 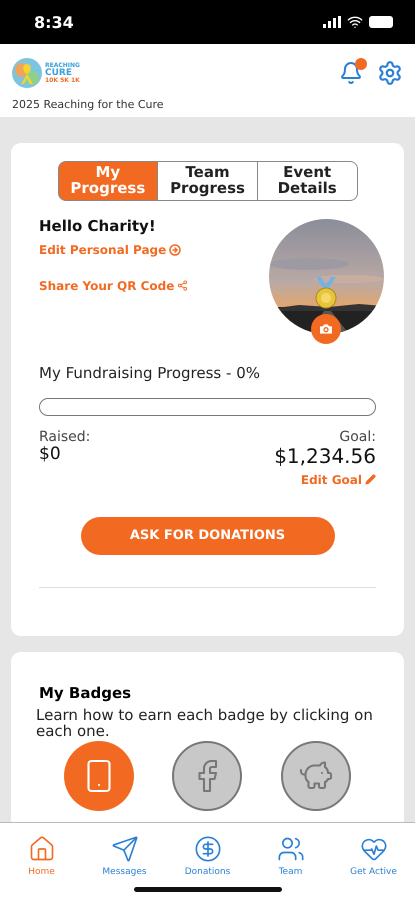 What do you see at coordinates (113, 249) in the screenshot?
I see `edit-personal-page-link: Edit Personal Page` at bounding box center [113, 249].